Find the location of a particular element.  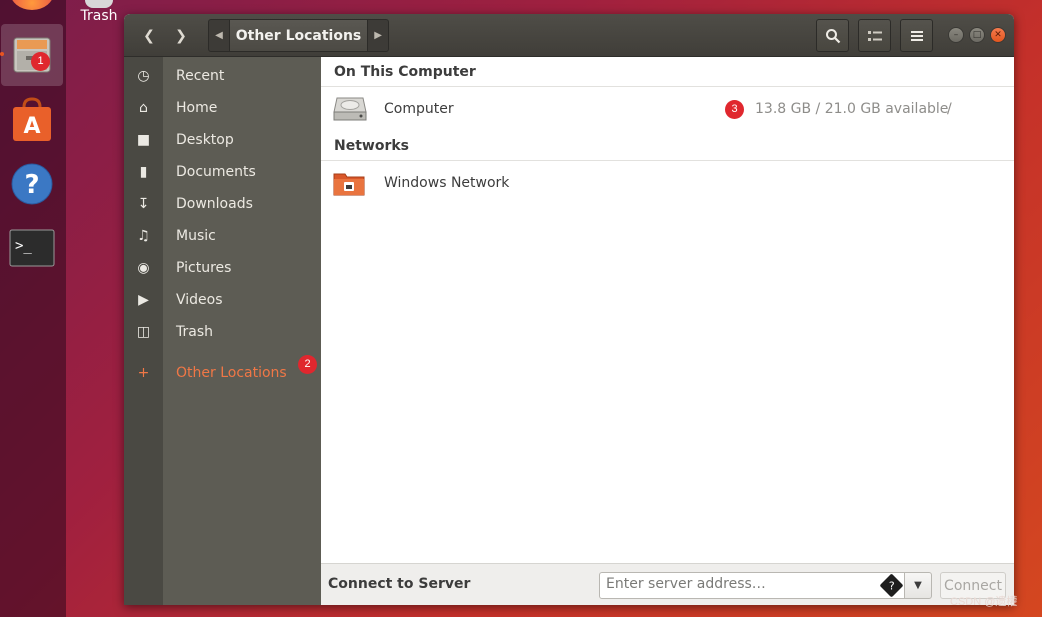

help-dock-icon: ? is located at coordinates (32, 184).